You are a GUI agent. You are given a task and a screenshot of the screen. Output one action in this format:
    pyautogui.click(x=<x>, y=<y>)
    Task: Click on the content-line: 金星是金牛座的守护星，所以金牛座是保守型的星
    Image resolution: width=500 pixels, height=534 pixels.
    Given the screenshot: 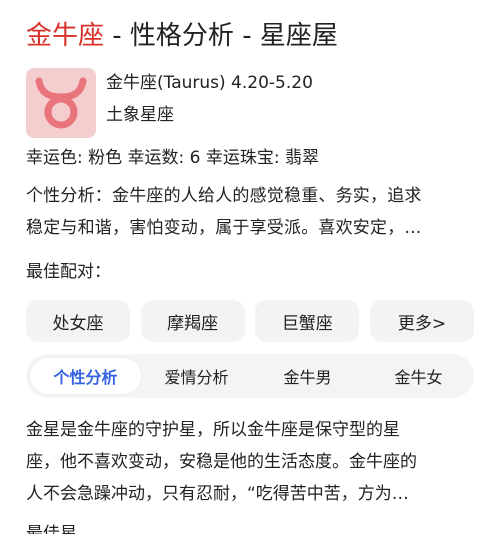 What is the action you would take?
    pyautogui.click(x=213, y=430)
    